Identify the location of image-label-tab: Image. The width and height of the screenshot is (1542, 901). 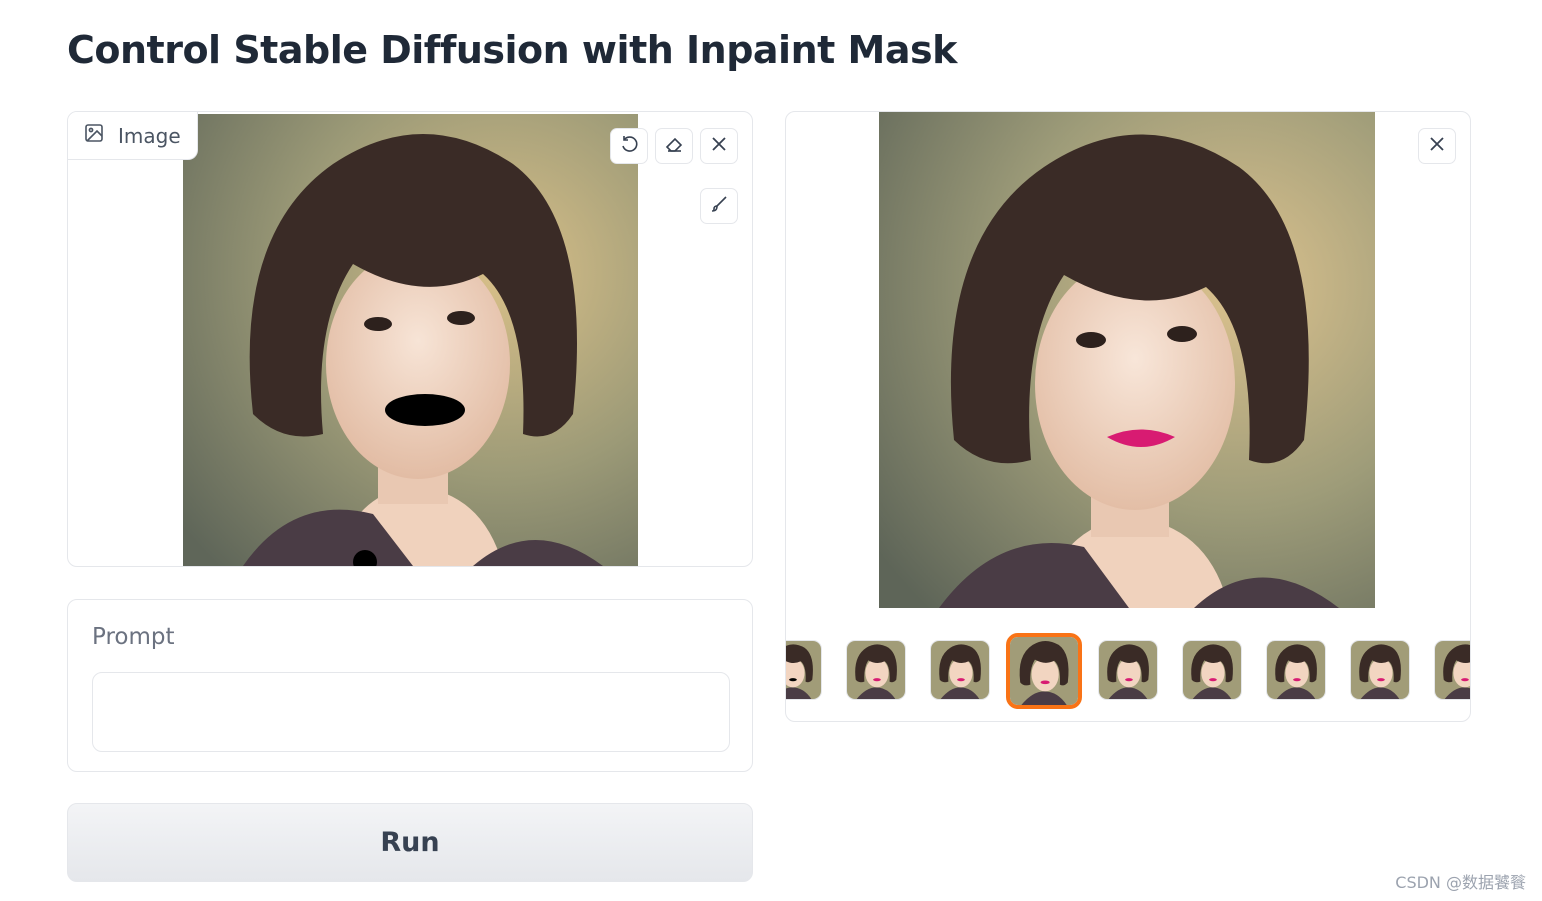
(133, 136).